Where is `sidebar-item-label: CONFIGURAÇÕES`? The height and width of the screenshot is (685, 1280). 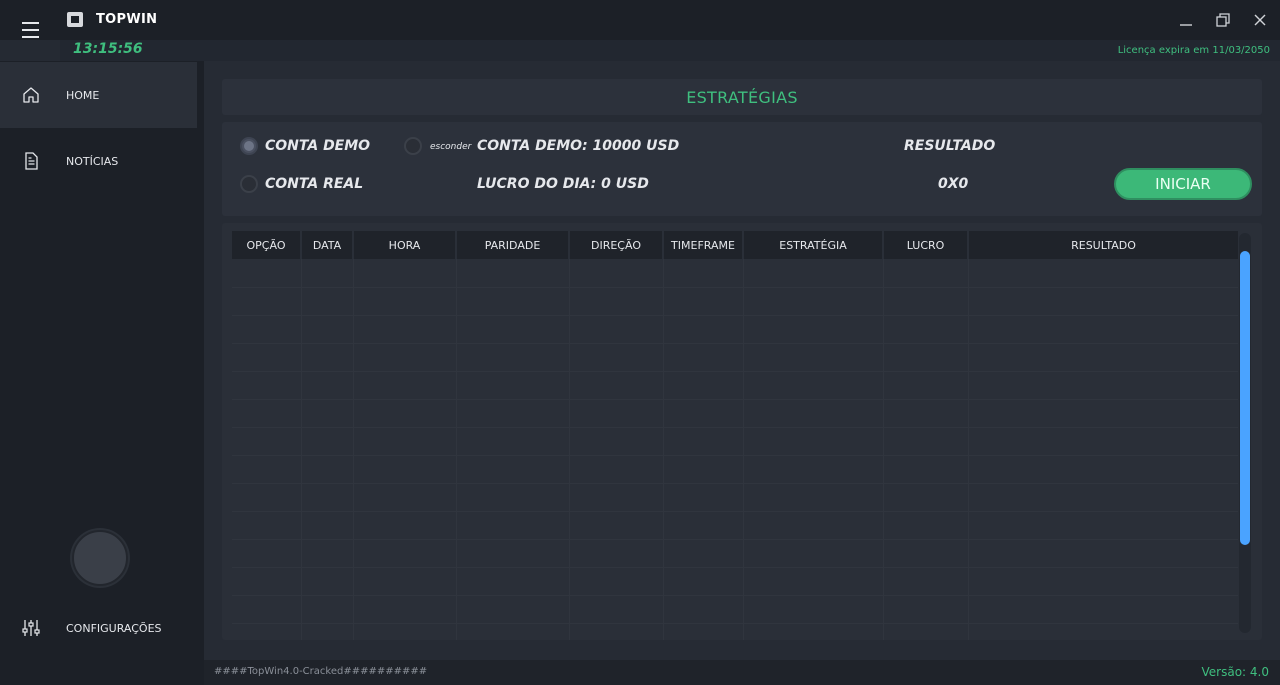 sidebar-item-label: CONFIGURAÇÕES is located at coordinates (114, 628).